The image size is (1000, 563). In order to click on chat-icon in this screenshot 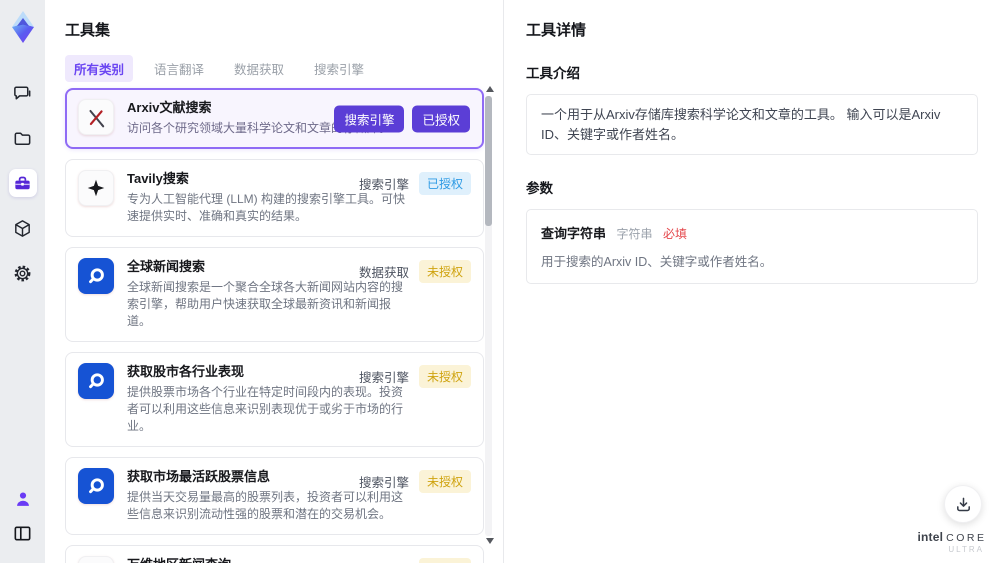, I will do `click(22, 93)`.